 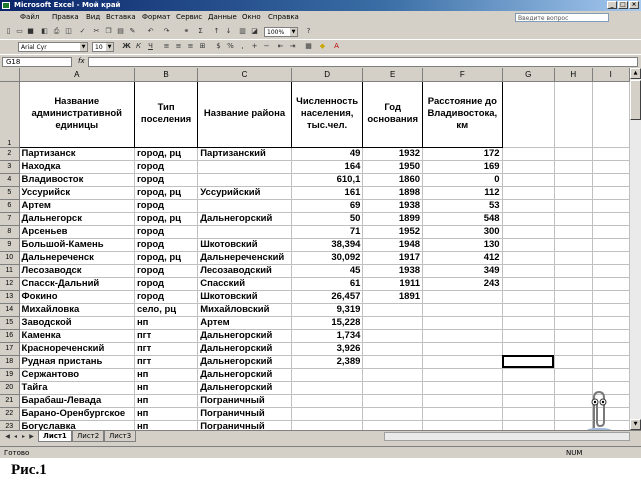 What do you see at coordinates (222, 17) in the screenshot?
I see `menu-data: Данные` at bounding box center [222, 17].